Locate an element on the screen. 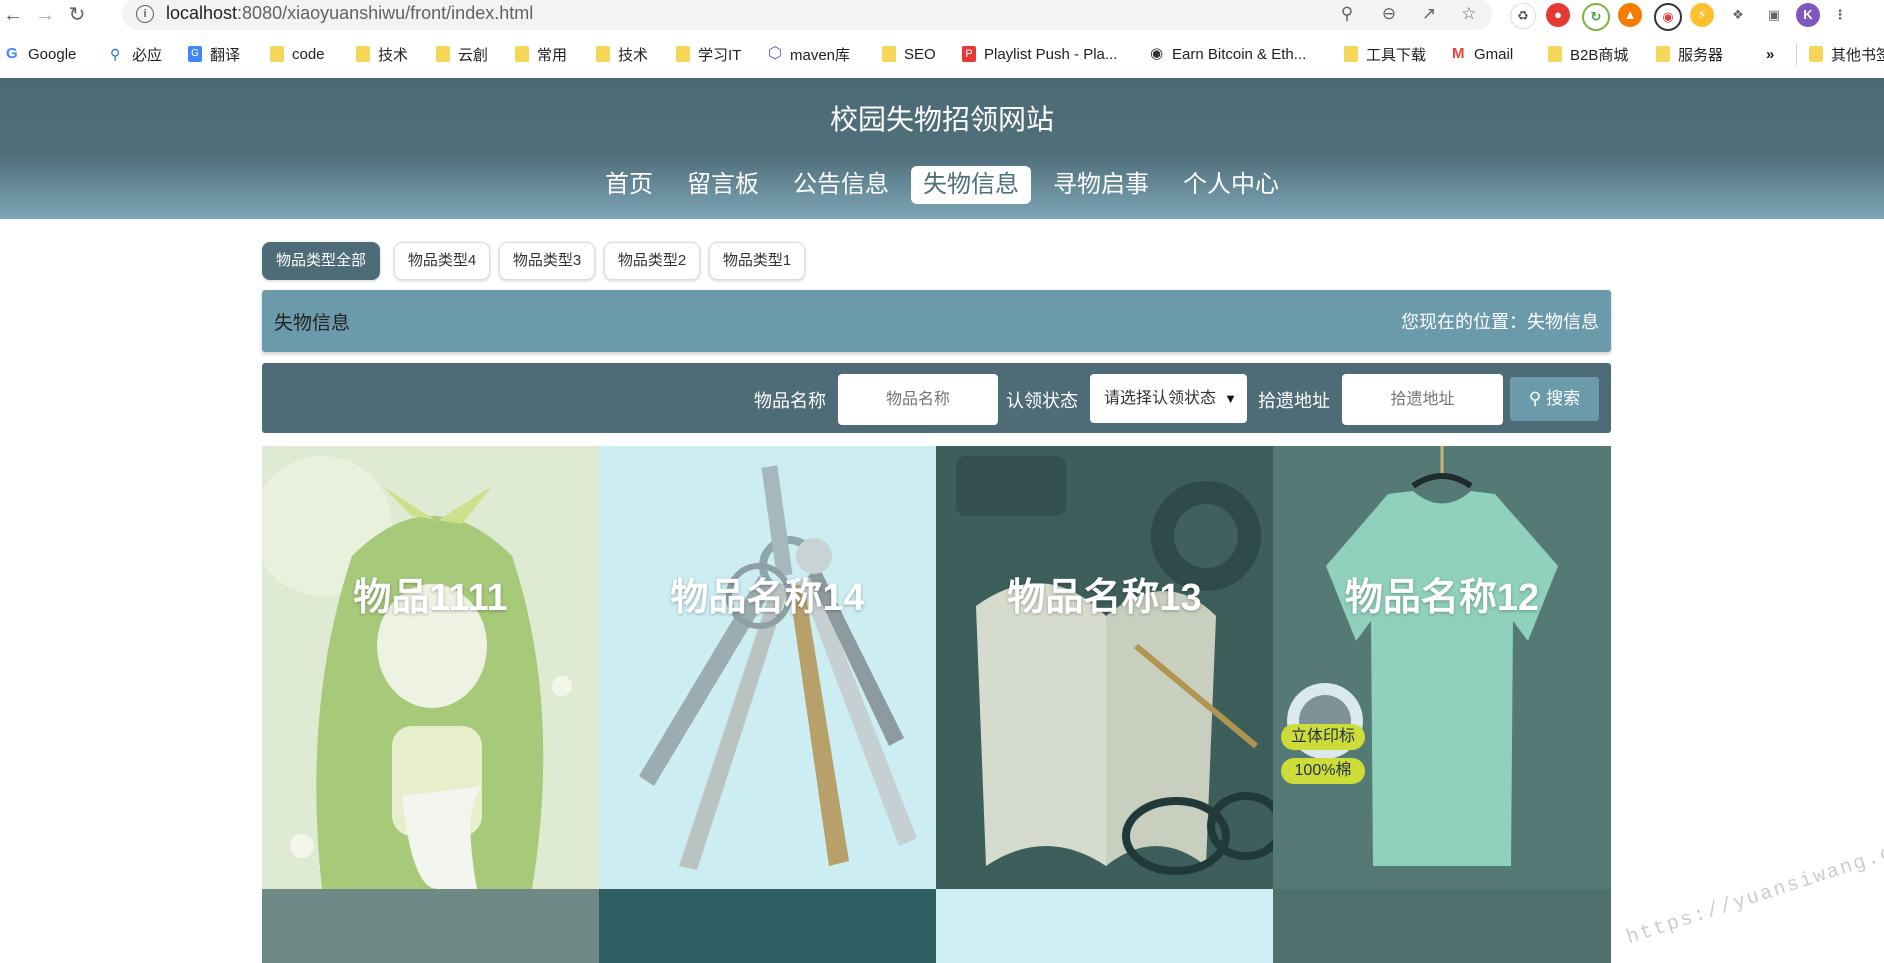 The height and width of the screenshot is (963, 1884). share-icon: ↗ is located at coordinates (1429, 14).